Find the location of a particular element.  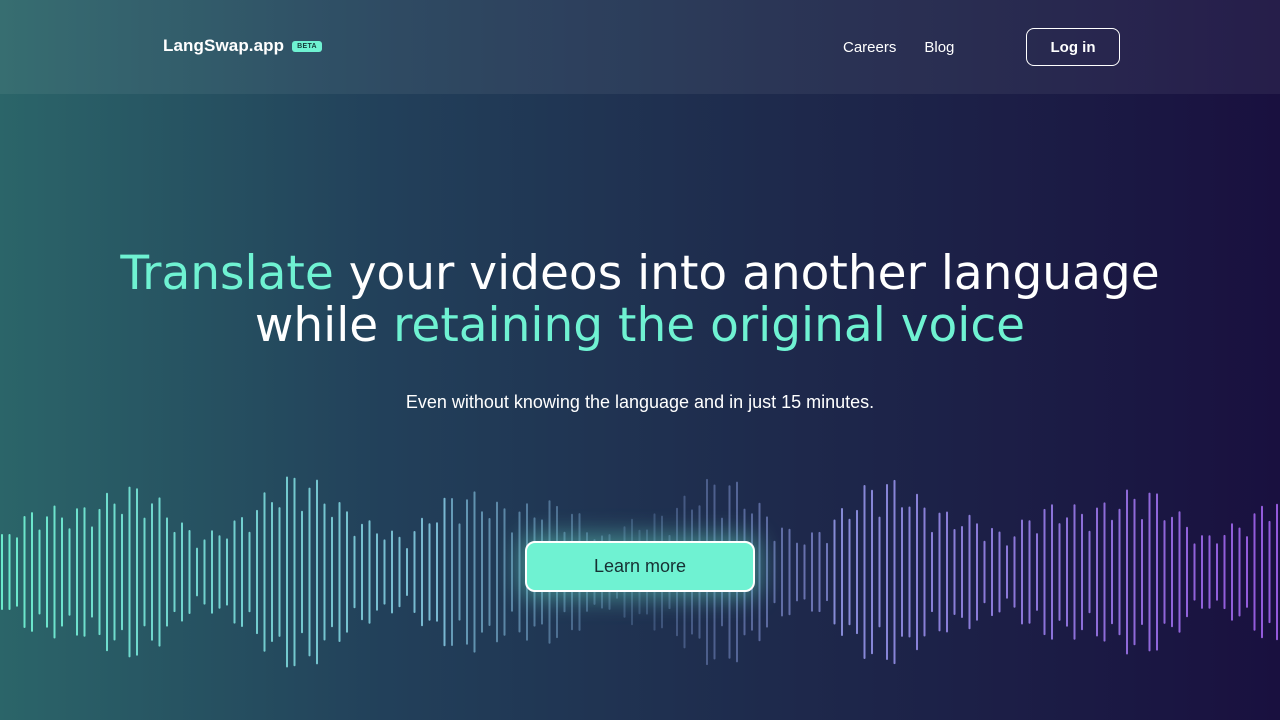

headline-accent-translate: Translate is located at coordinates (227, 273).